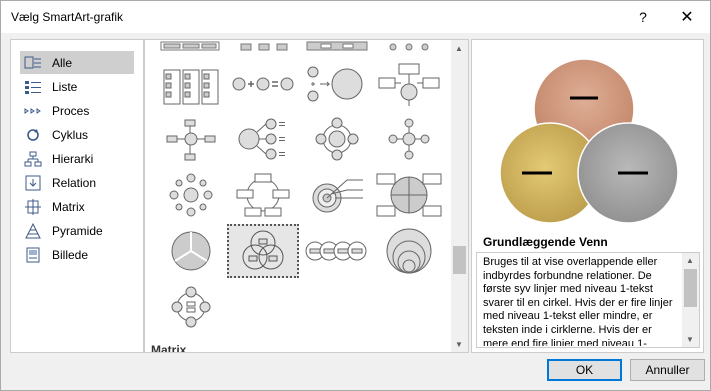 Image resolution: width=711 pixels, height=391 pixels. I want to click on description-scrollbar: ▲ ▼, so click(690, 300).